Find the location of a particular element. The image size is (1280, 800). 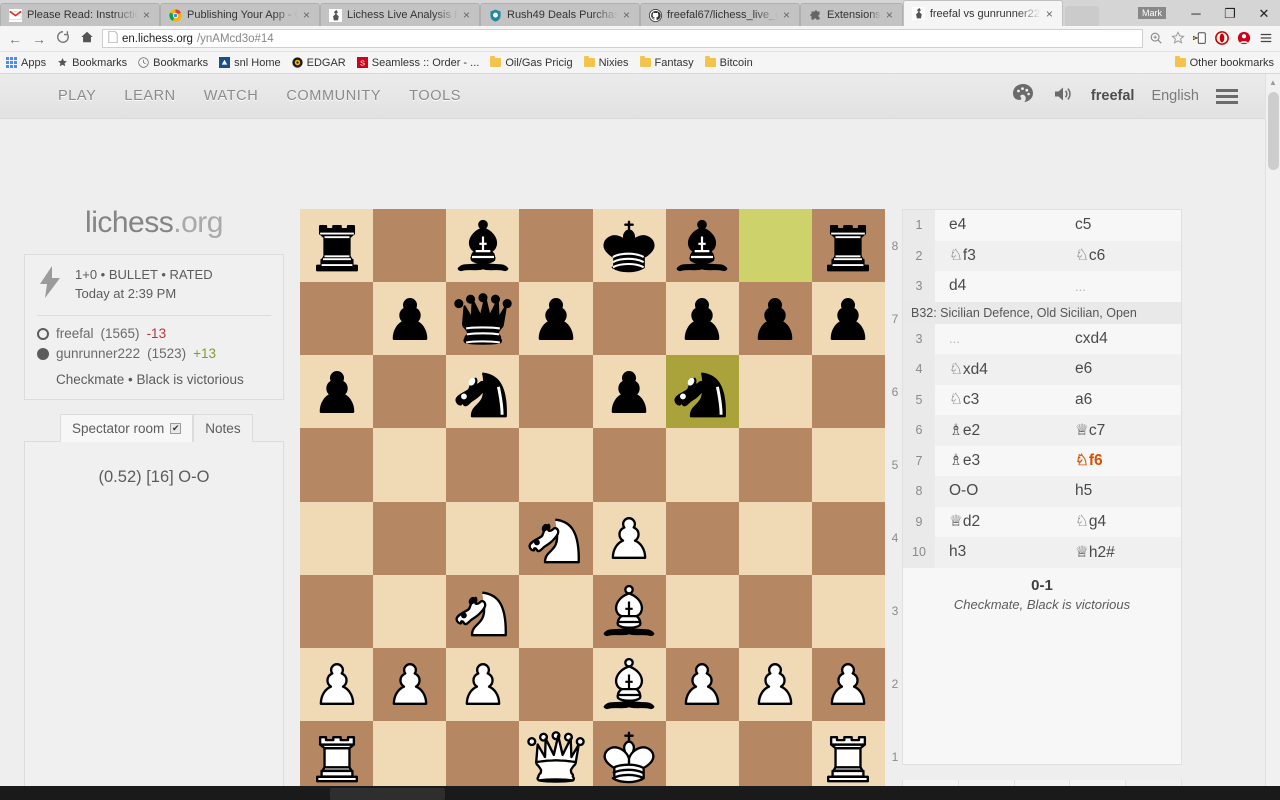

spectator-room-checkbox: ✔ is located at coordinates (176, 428).